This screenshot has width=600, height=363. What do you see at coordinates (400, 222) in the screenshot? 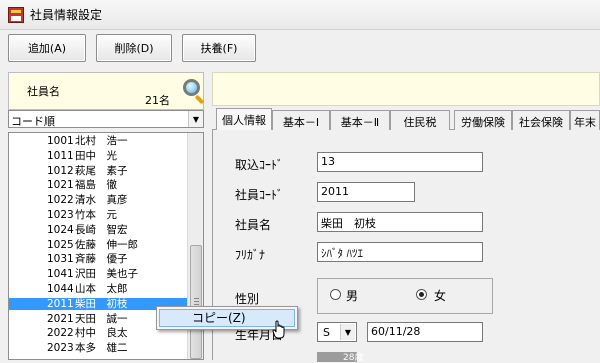
I see `employee-name-field: 柴田 初枝` at bounding box center [400, 222].